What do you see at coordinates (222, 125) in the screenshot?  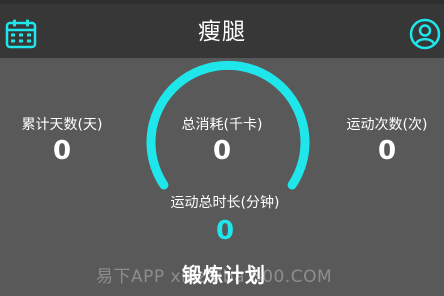 I see `total-calories-label: 总消耗(千卡)` at bounding box center [222, 125].